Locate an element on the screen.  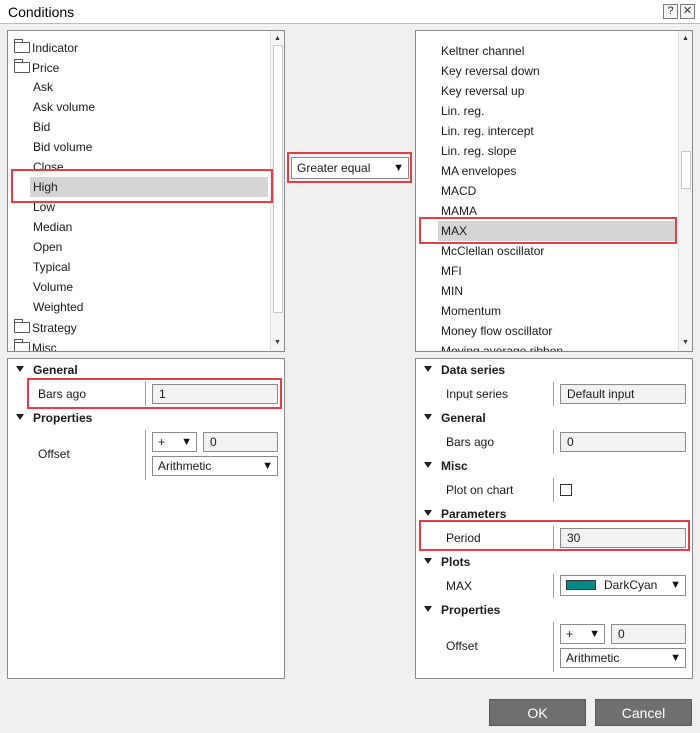
plot-on-chart-label: Plot on chart is located at coordinates (480, 490).